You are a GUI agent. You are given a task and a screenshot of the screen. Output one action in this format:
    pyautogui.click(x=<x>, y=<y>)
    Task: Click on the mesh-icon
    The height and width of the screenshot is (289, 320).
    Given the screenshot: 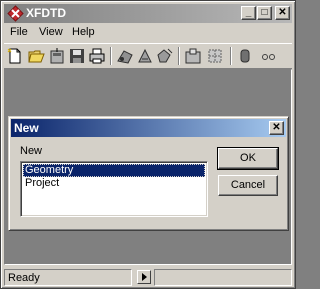 What is the action you would take?
    pyautogui.click(x=215, y=56)
    